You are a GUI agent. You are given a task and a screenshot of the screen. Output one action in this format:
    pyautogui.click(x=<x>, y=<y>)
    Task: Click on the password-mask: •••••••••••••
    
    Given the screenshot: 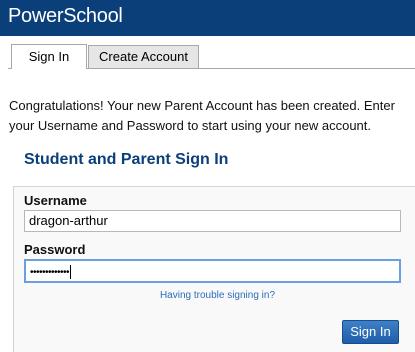 What is the action you would take?
    pyautogui.click(x=50, y=272)
    